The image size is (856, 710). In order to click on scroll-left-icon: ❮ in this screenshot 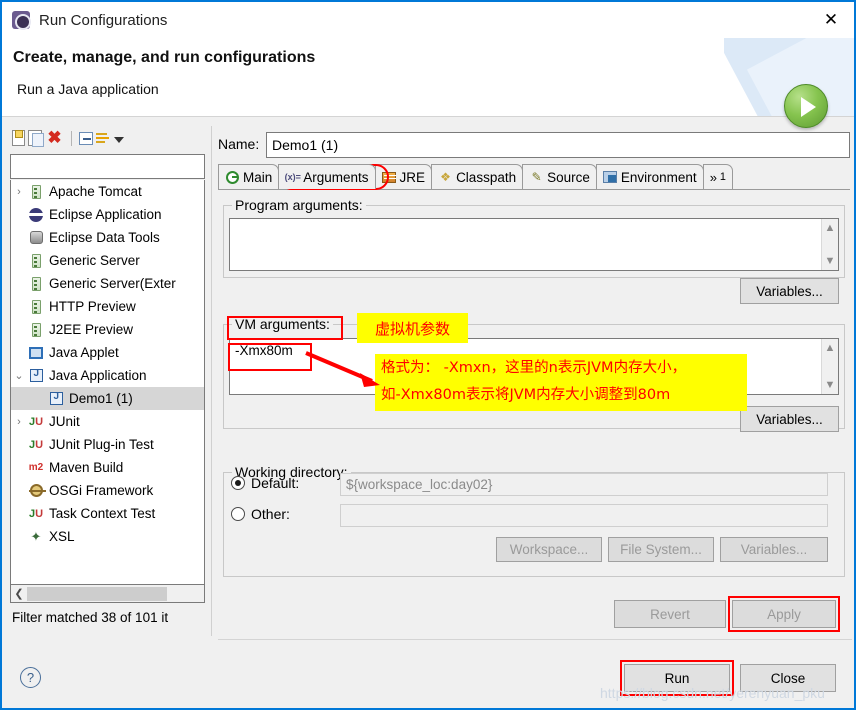, I will do `click(19, 593)`.